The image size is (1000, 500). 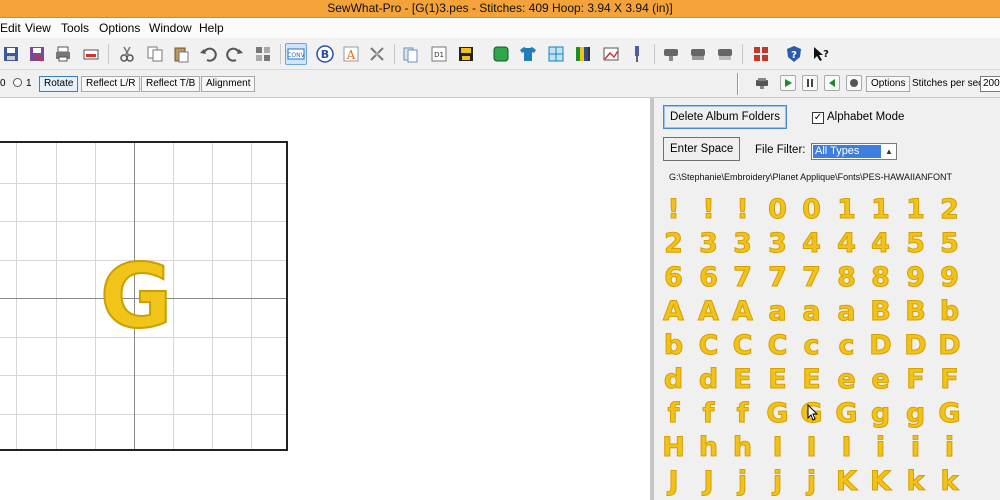 What do you see at coordinates (794, 54) in the screenshot?
I see `help-icon: ?` at bounding box center [794, 54].